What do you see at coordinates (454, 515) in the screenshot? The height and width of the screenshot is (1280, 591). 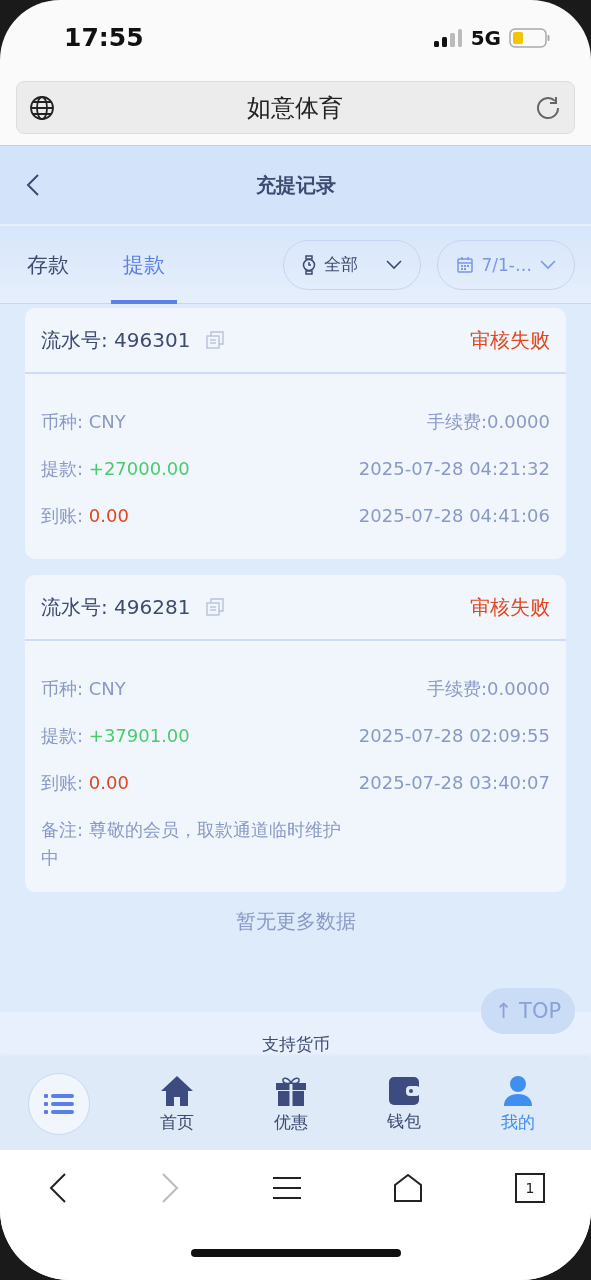 I see `completed-time: 2025-07-28 04:41:06` at bounding box center [454, 515].